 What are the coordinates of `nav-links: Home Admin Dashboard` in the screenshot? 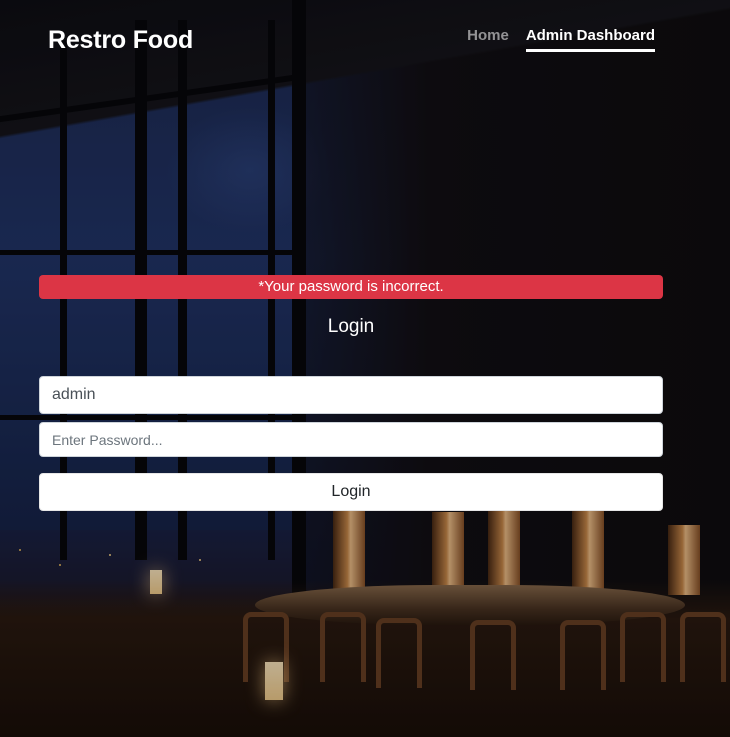 It's located at (561, 39).